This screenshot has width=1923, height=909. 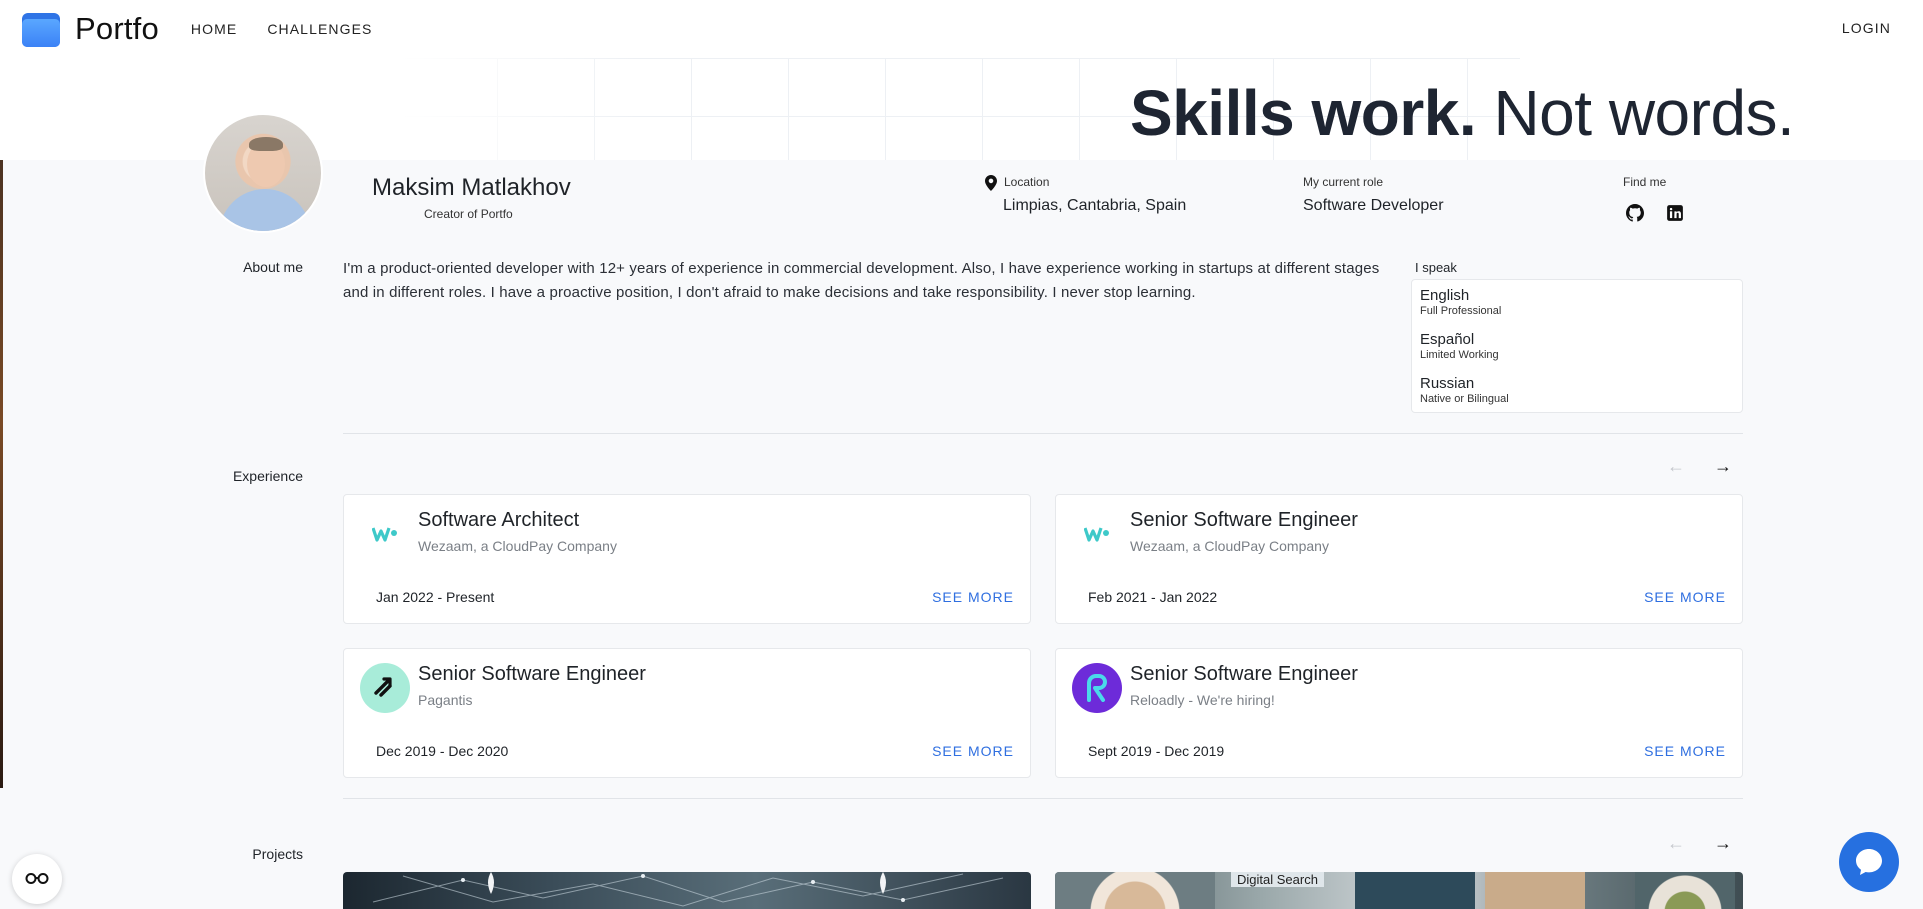 What do you see at coordinates (1676, 466) in the screenshot?
I see `experience-prev-arrow-icon: ←` at bounding box center [1676, 466].